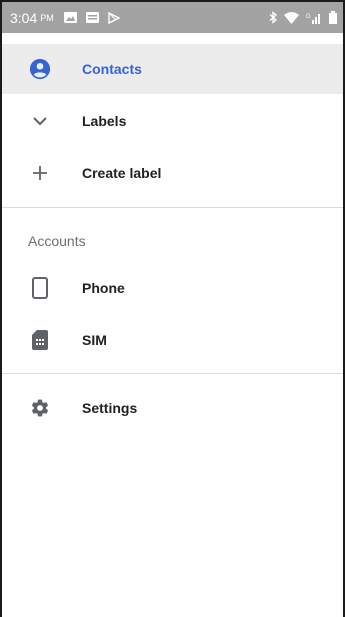 The width and height of the screenshot is (345, 617). Describe the element at coordinates (40, 340) in the screenshot. I see `sim-card-icon` at that location.